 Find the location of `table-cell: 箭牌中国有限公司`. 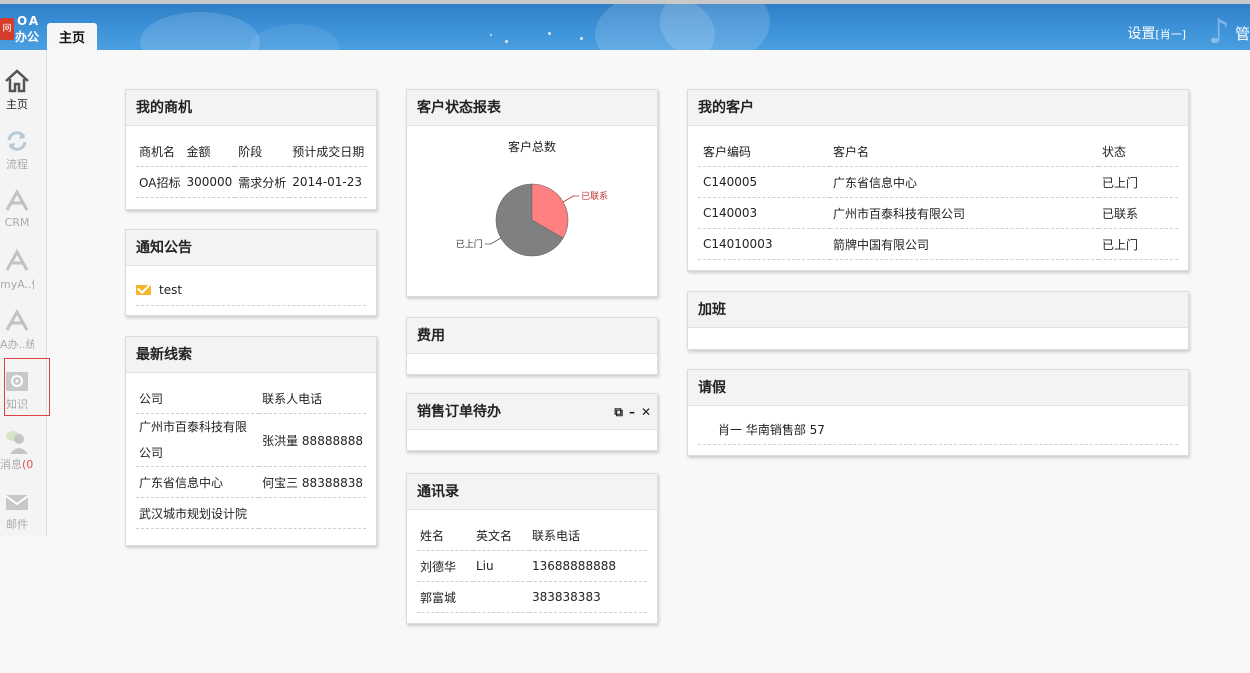

table-cell: 箭牌中国有限公司 is located at coordinates (964, 244).